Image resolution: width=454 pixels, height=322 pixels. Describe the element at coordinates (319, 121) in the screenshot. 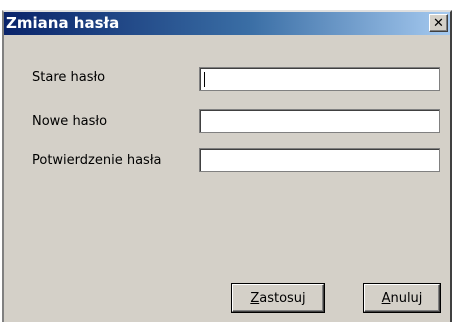

I see `new-password-field` at that location.